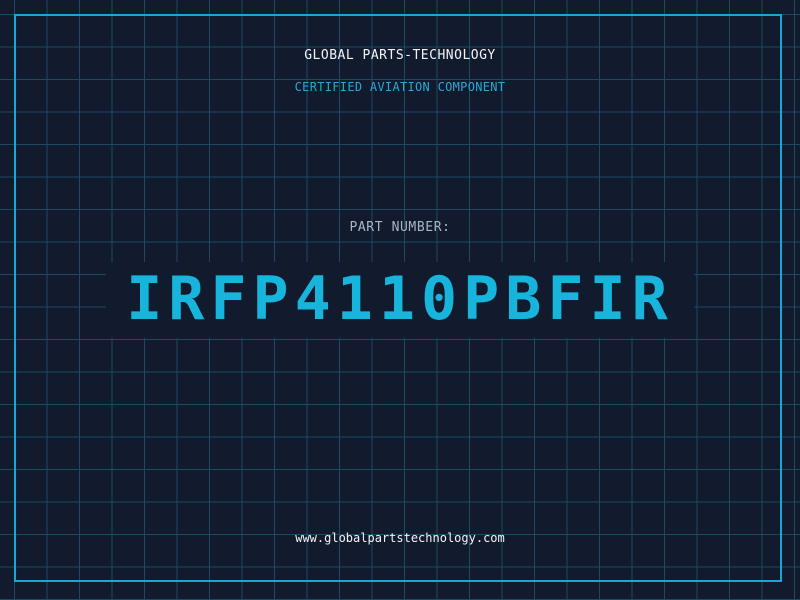  Describe the element at coordinates (400, 55) in the screenshot. I see `company-name: GLOBAL PARTS-TECHNOLOGY` at that location.